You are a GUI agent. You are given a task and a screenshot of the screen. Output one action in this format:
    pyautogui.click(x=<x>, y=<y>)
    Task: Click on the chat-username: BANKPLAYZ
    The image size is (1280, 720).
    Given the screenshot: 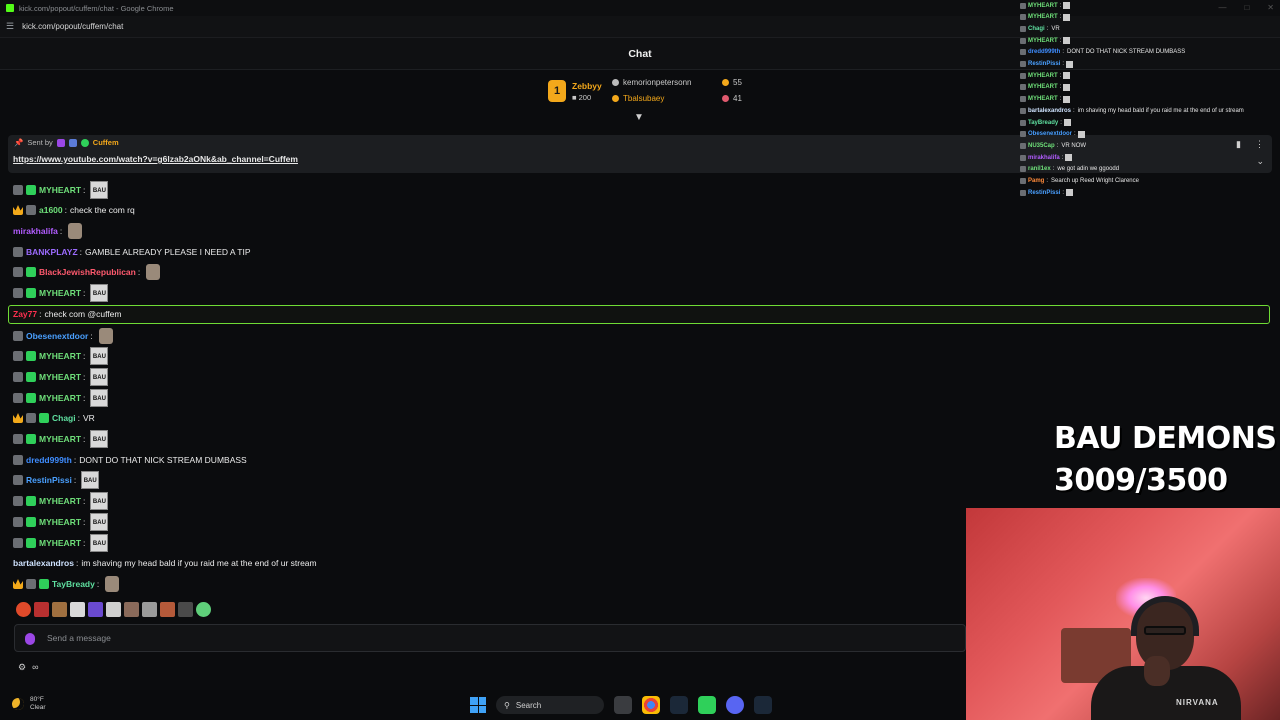 What is the action you would take?
    pyautogui.click(x=52, y=252)
    